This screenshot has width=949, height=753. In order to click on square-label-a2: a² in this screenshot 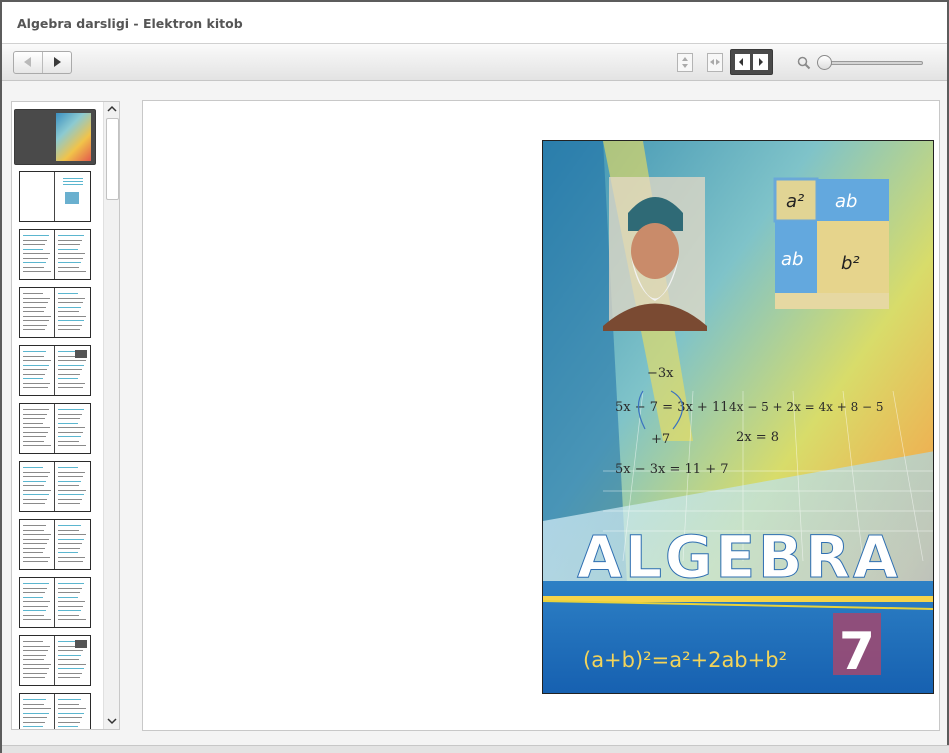, I will do `click(795, 201)`.